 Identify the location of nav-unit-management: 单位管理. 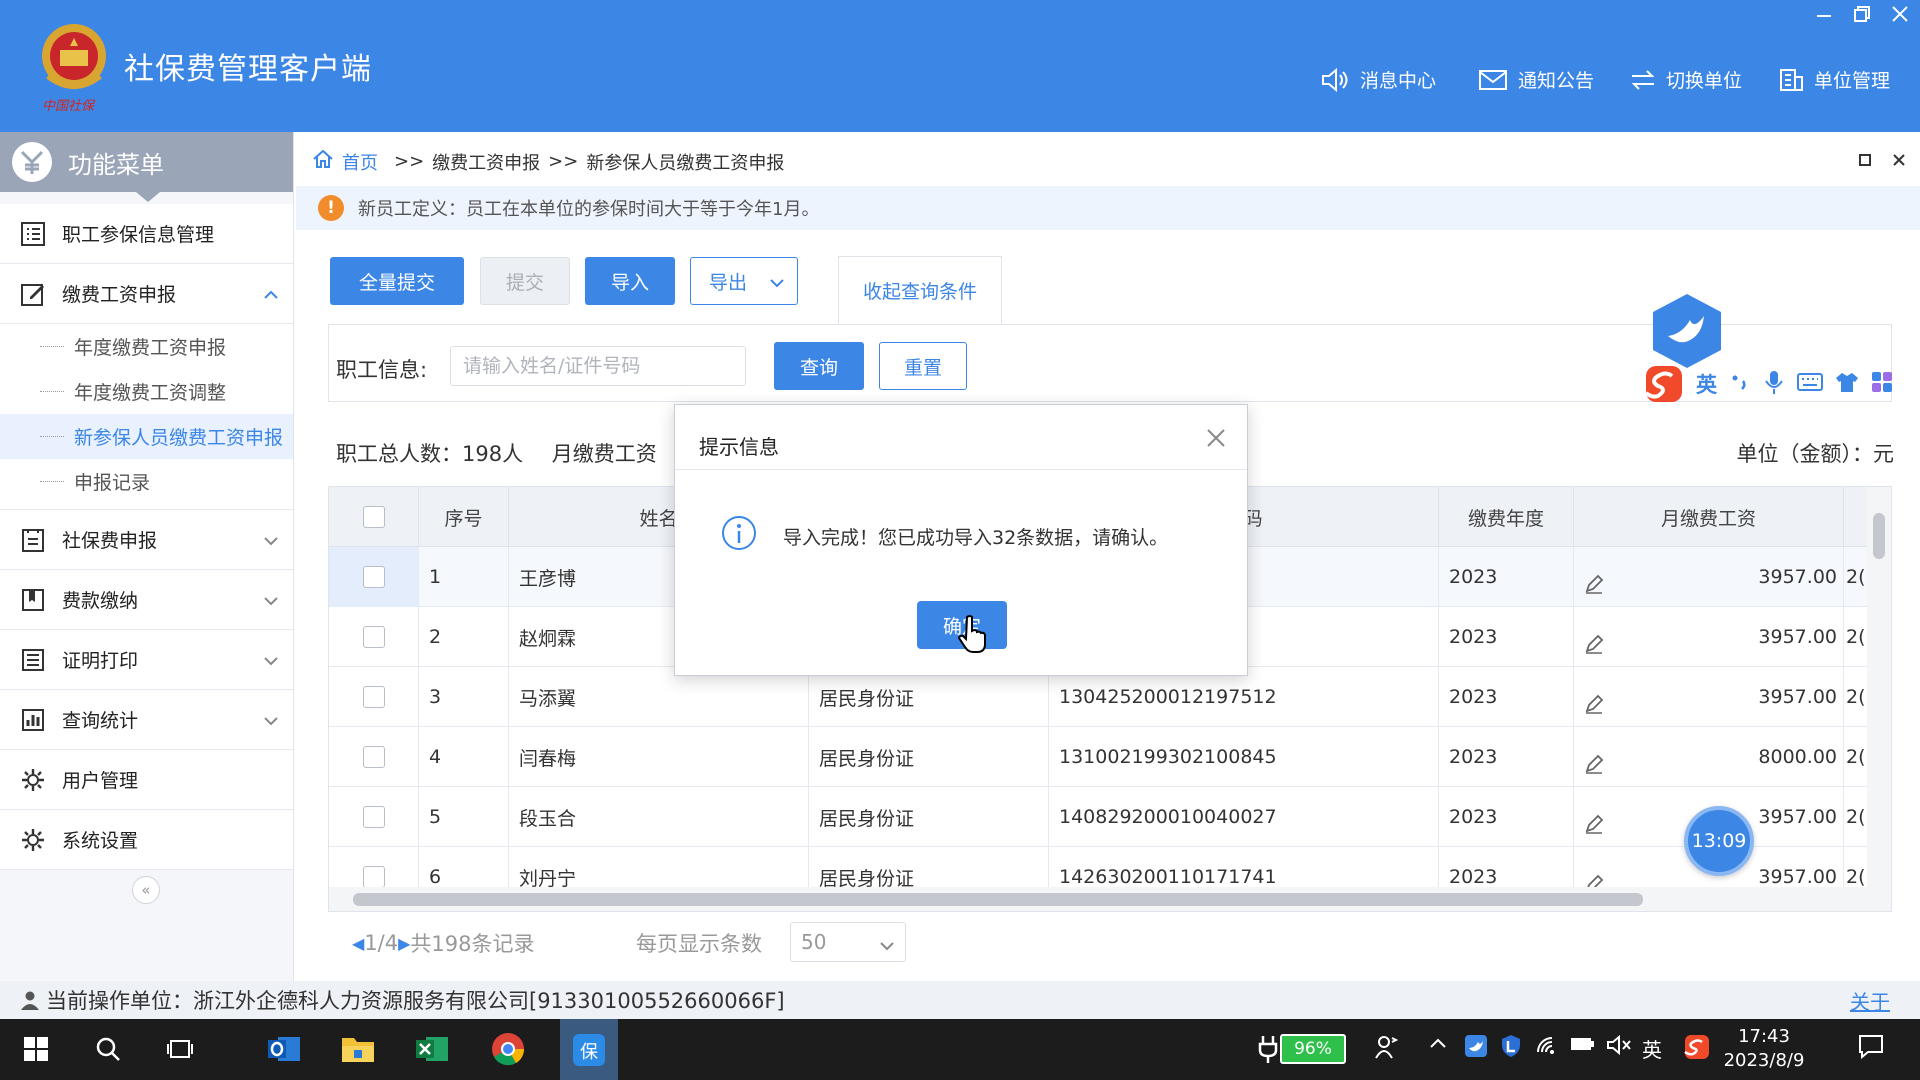
(1834, 79).